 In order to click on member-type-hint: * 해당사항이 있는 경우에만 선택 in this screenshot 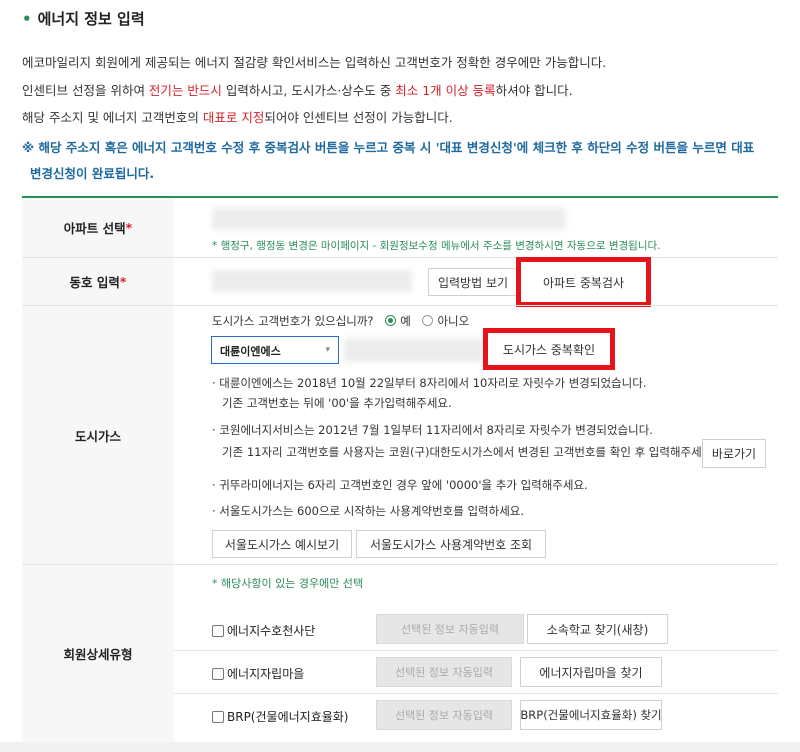, I will do `click(288, 583)`.